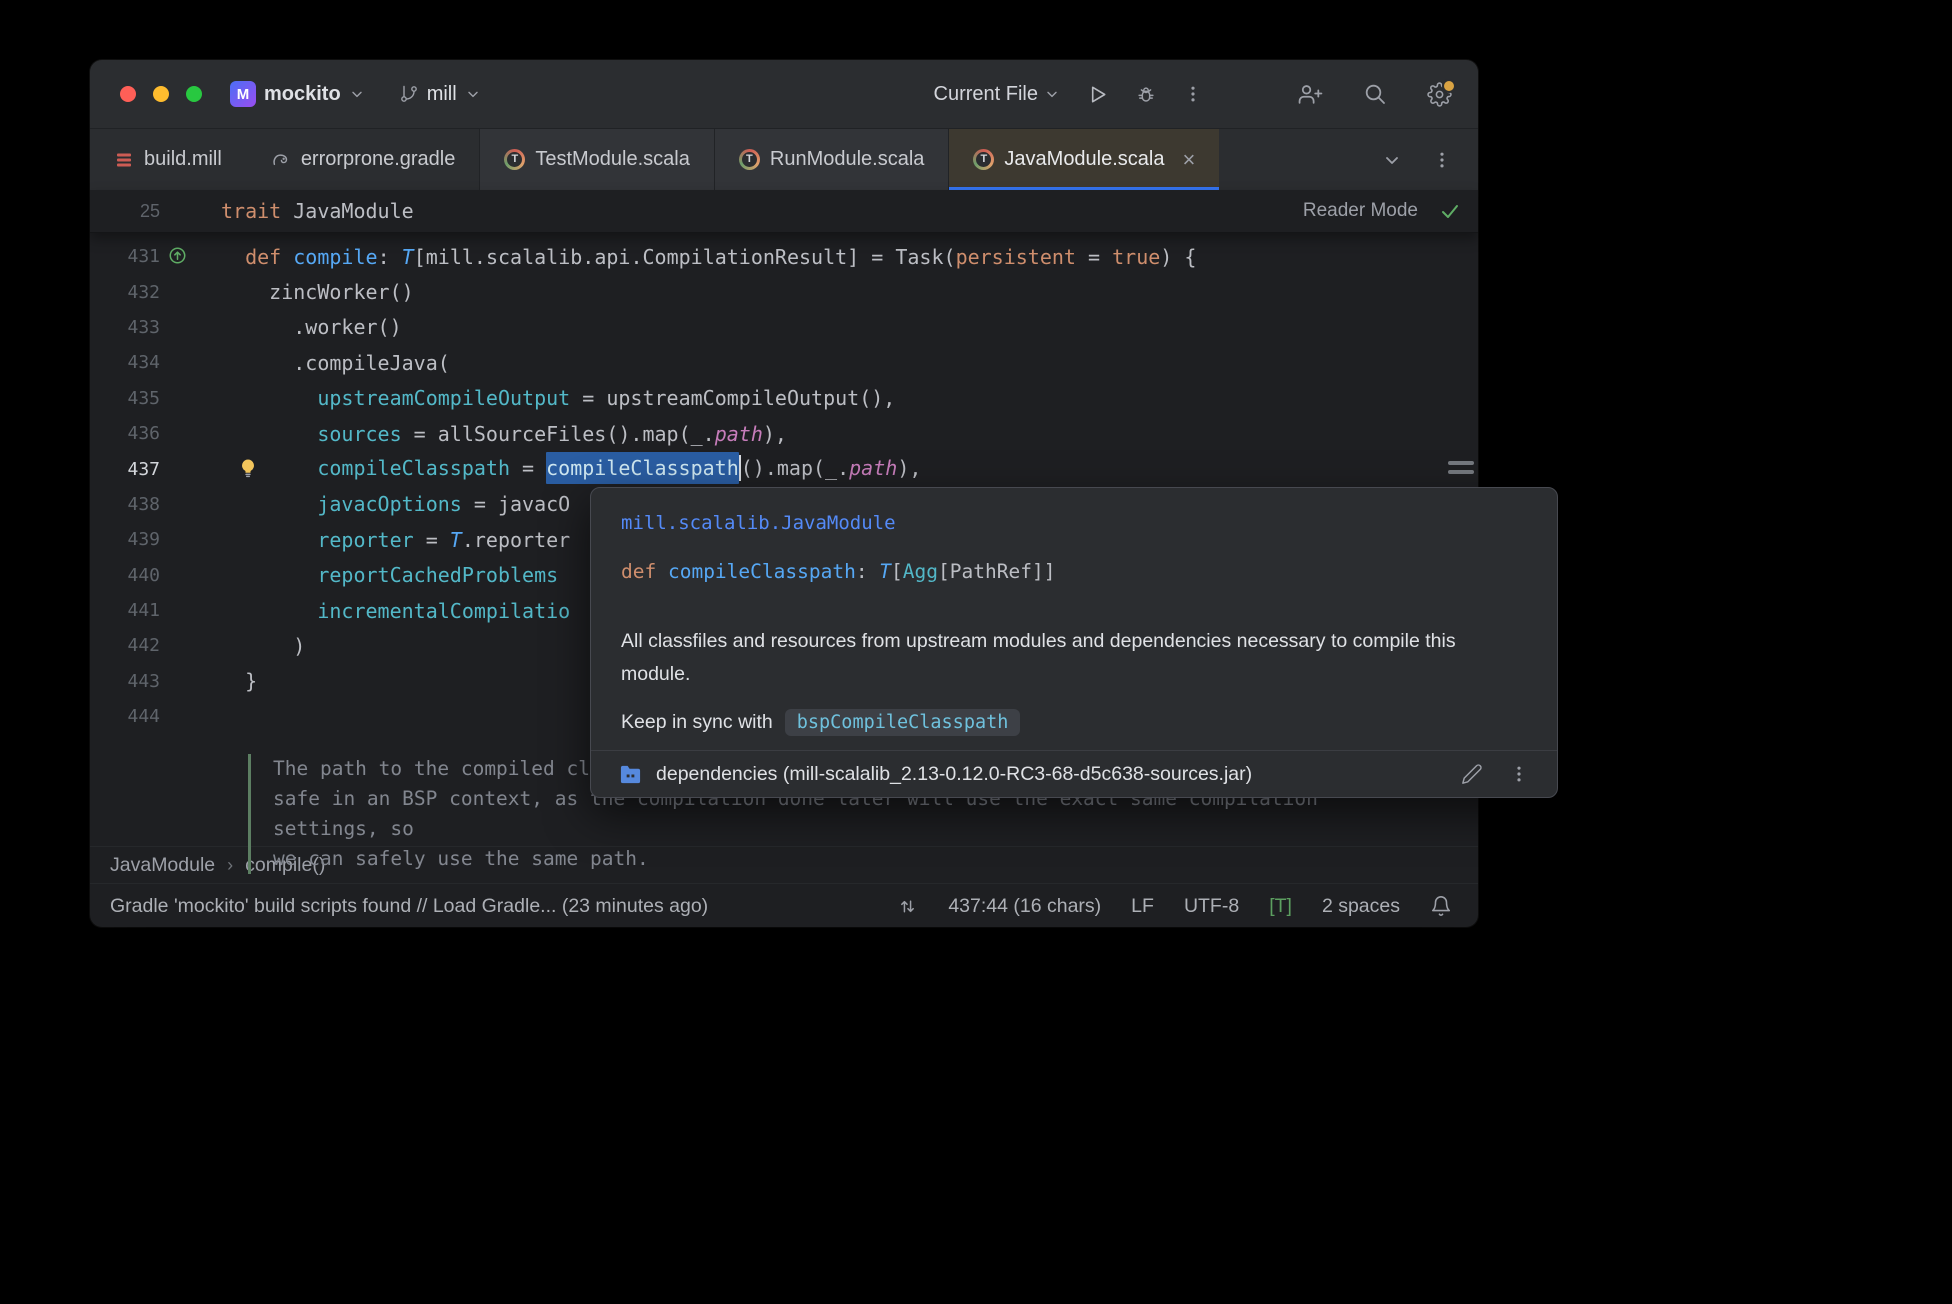  Describe the element at coordinates (125, 504) in the screenshot. I see `line-number: 438` at that location.